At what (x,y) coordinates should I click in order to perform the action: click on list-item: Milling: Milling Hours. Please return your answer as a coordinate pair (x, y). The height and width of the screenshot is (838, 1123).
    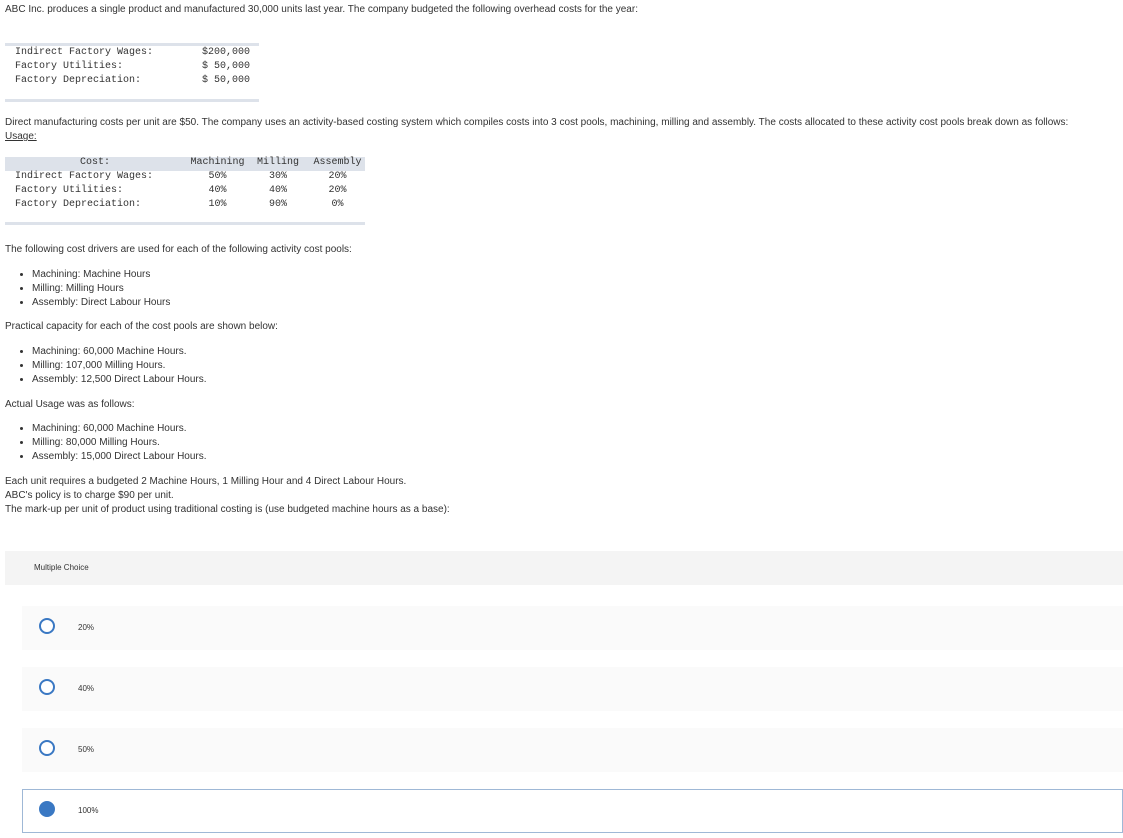
    Looking at the image, I should click on (101, 289).